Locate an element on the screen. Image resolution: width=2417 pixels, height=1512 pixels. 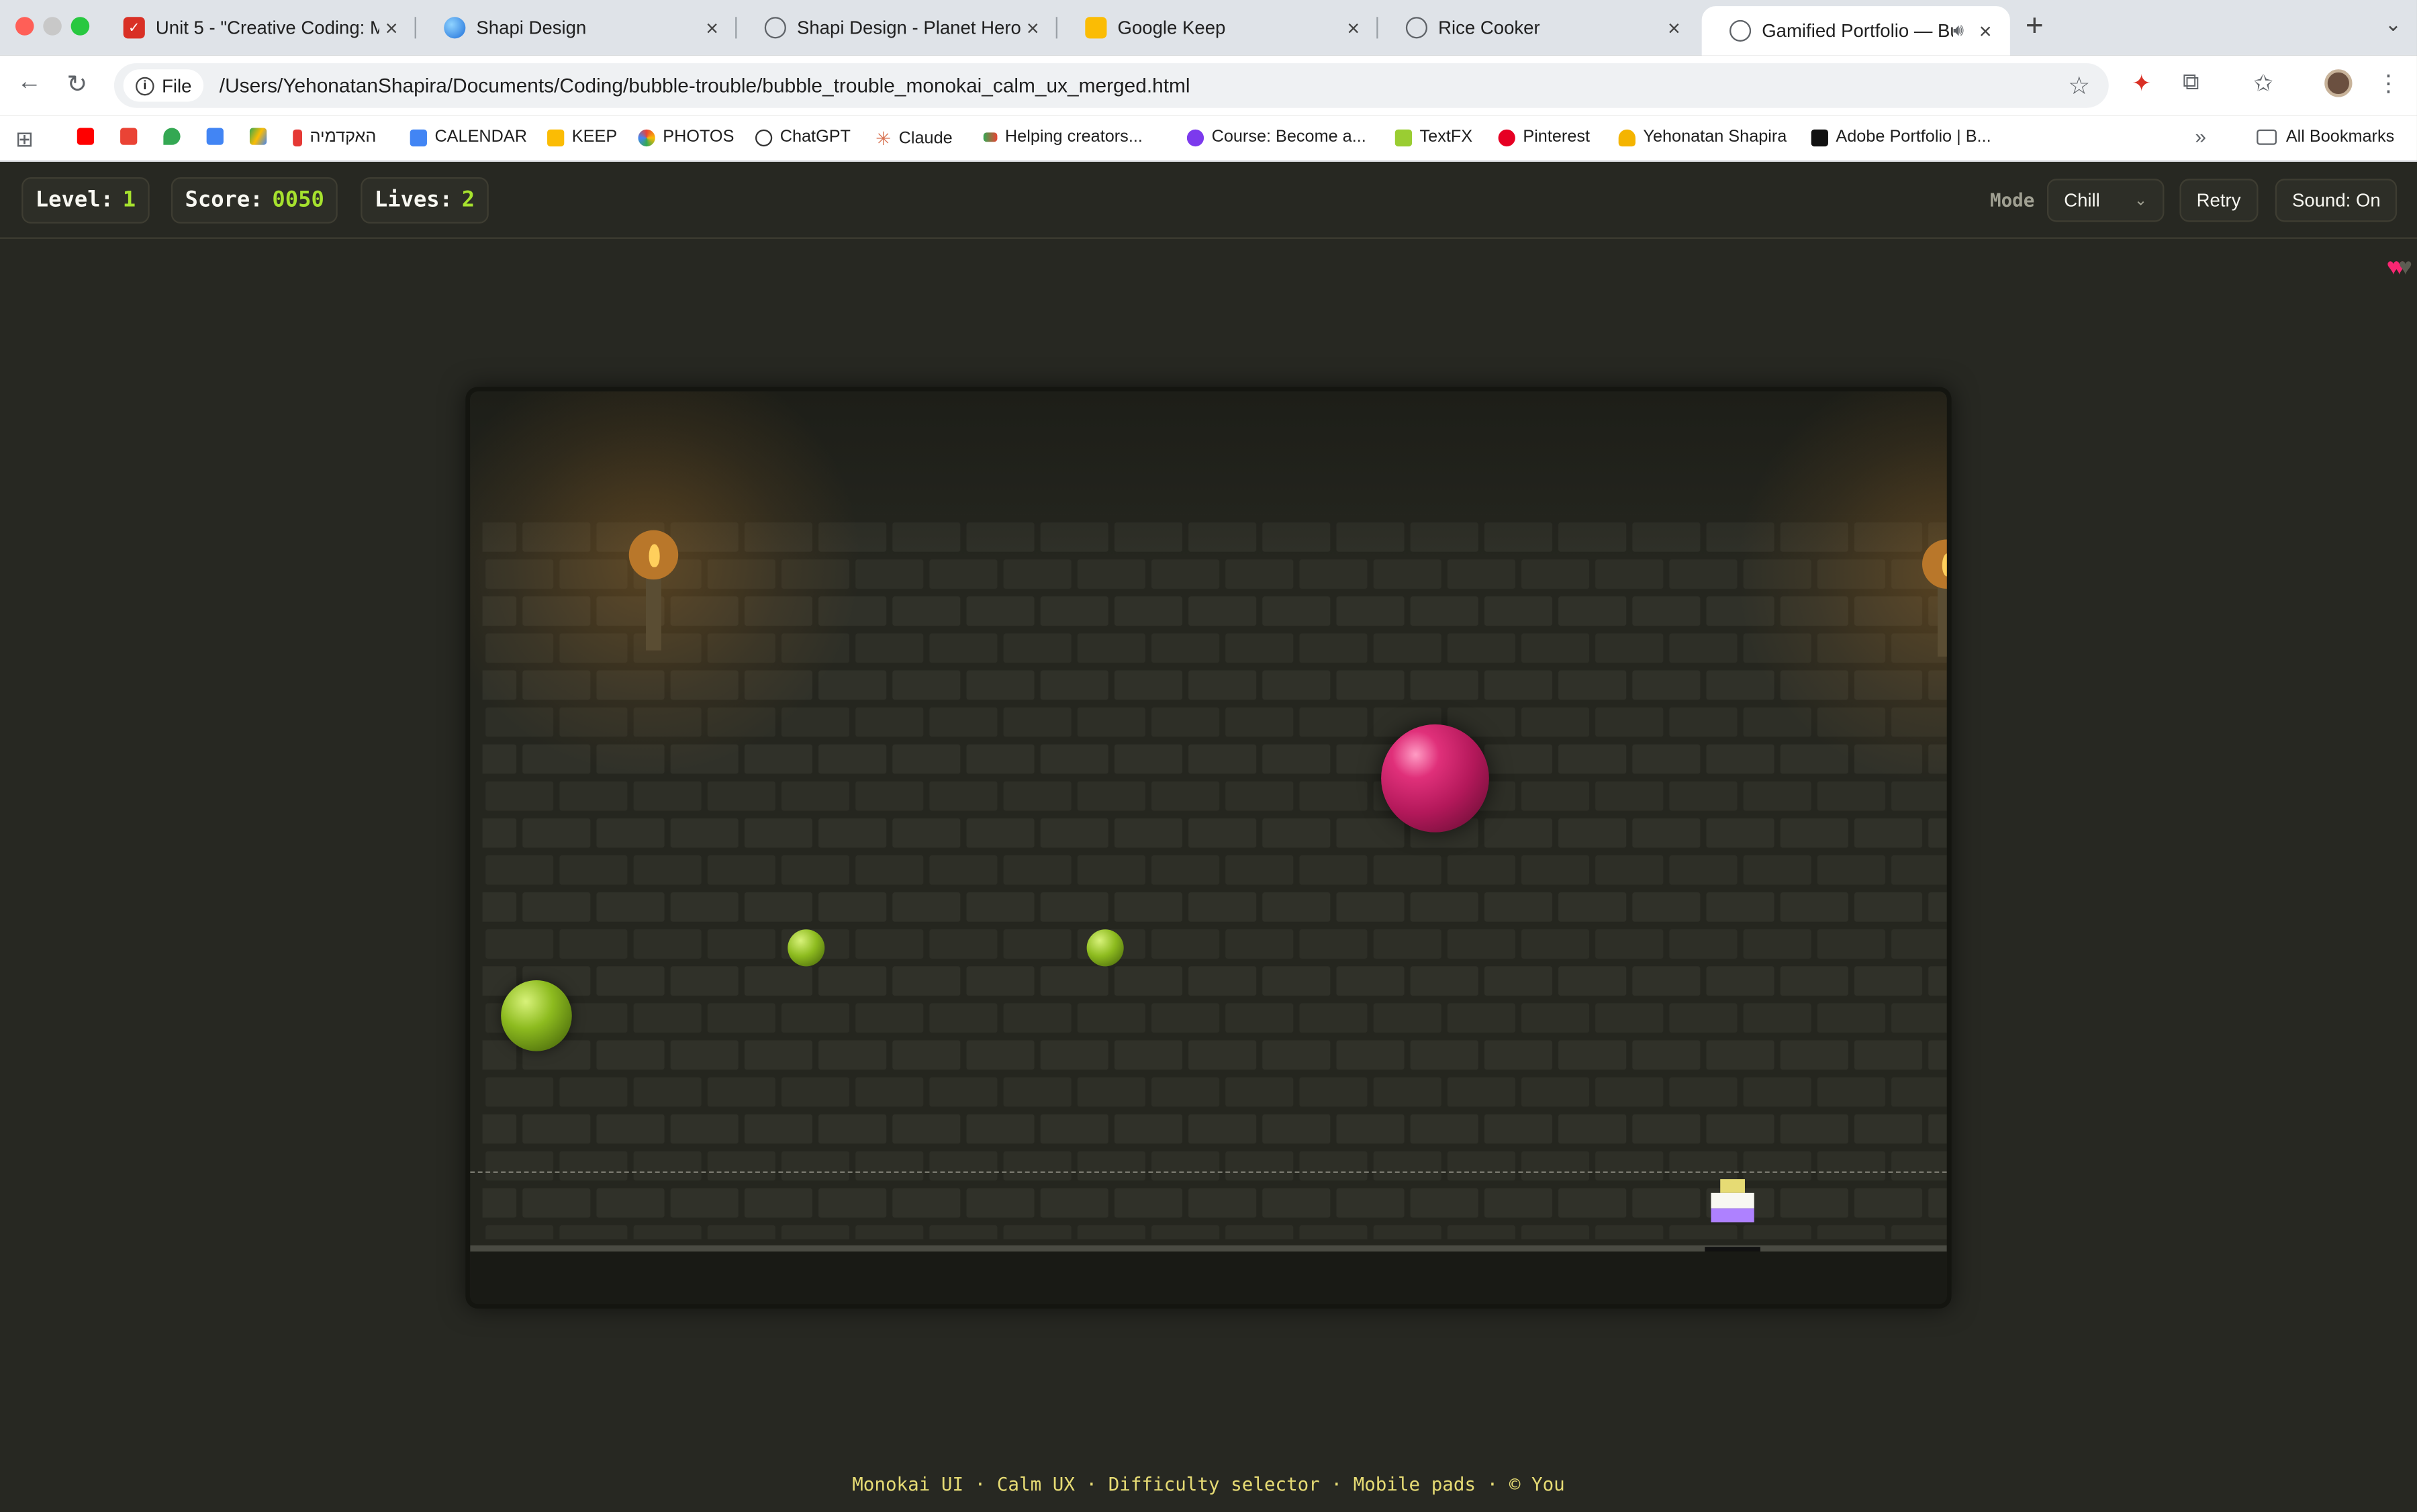
bulb-icon is located at coordinates (1627, 137).